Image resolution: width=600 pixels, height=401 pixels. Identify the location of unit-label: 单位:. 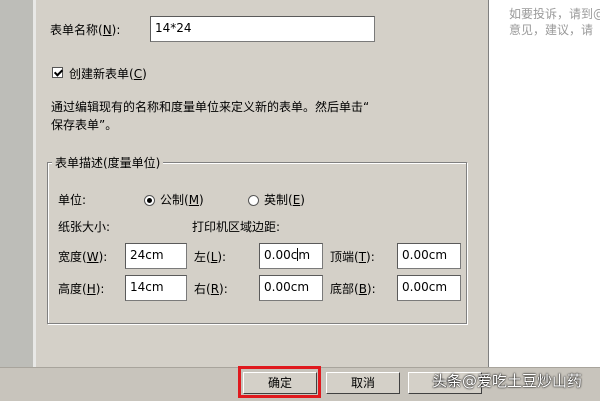
(72, 200).